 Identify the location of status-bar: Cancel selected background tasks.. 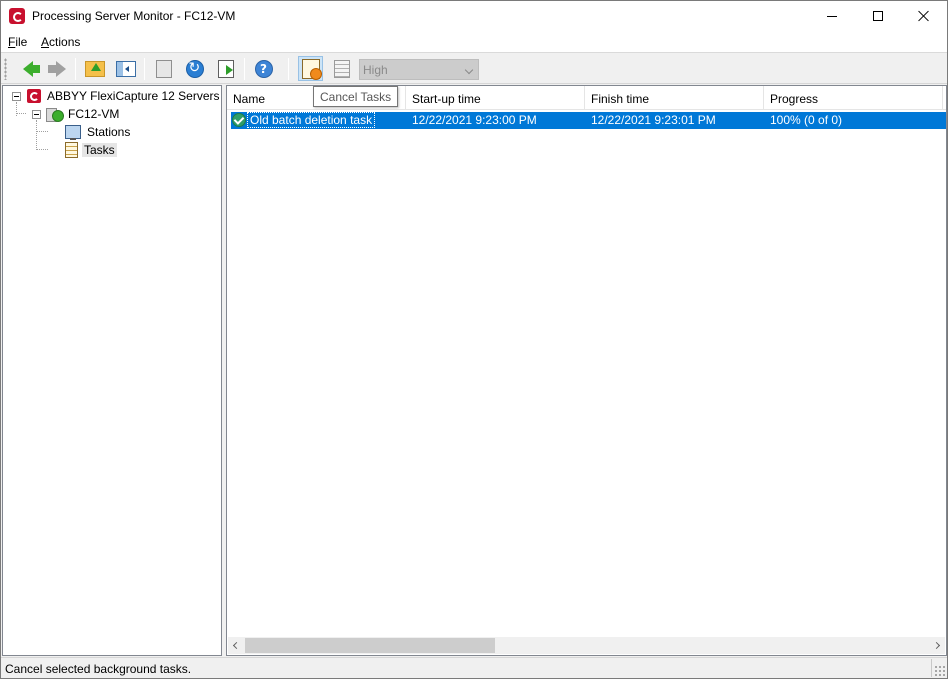
(474, 667).